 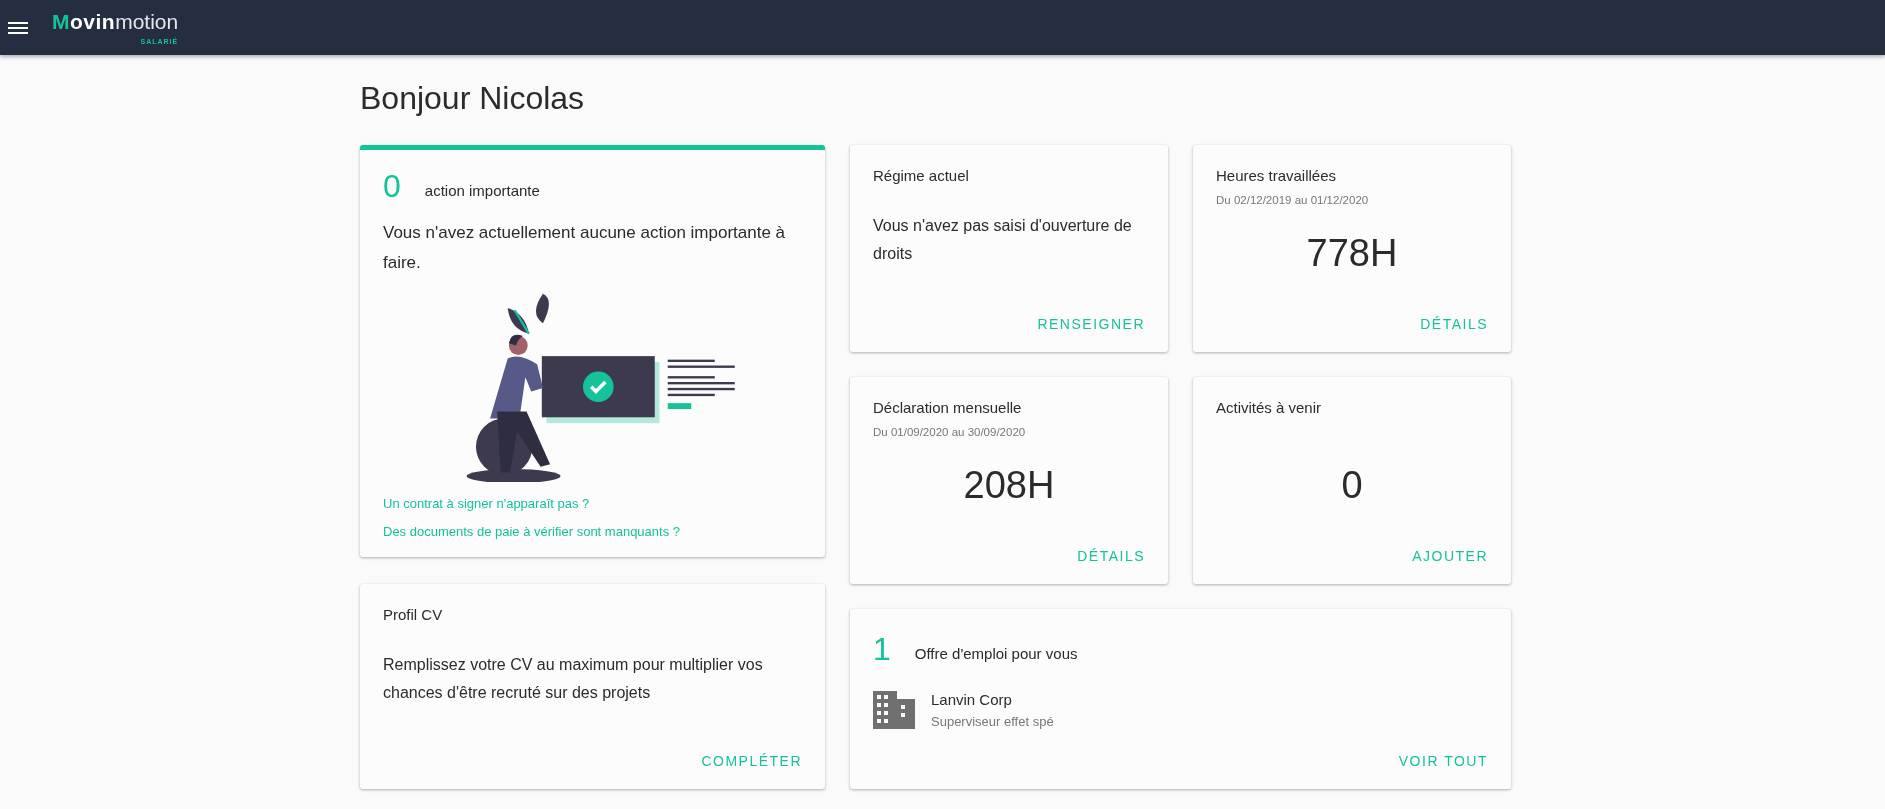 I want to click on card-title: Régime actuel, so click(x=921, y=176).